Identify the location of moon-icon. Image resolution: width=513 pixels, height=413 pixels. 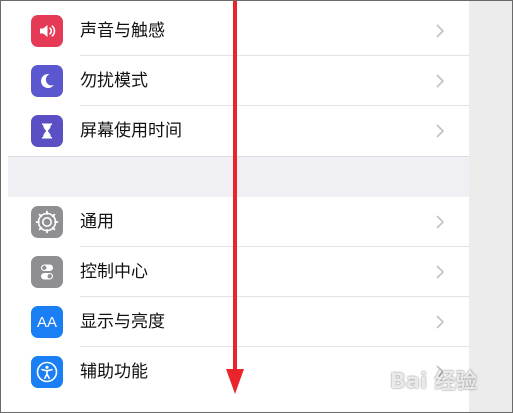
(47, 81).